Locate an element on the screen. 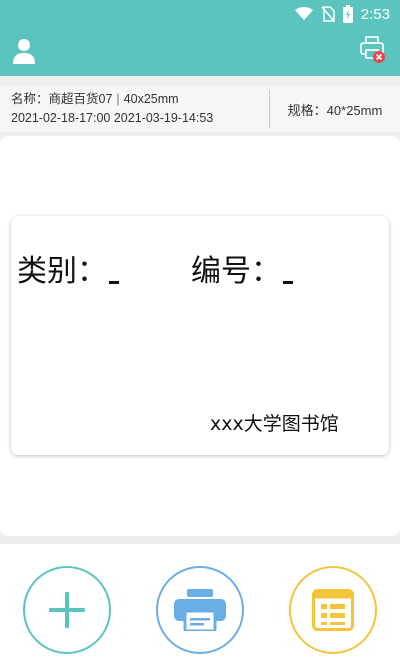  category-field: 类别： is located at coordinates (68, 268).